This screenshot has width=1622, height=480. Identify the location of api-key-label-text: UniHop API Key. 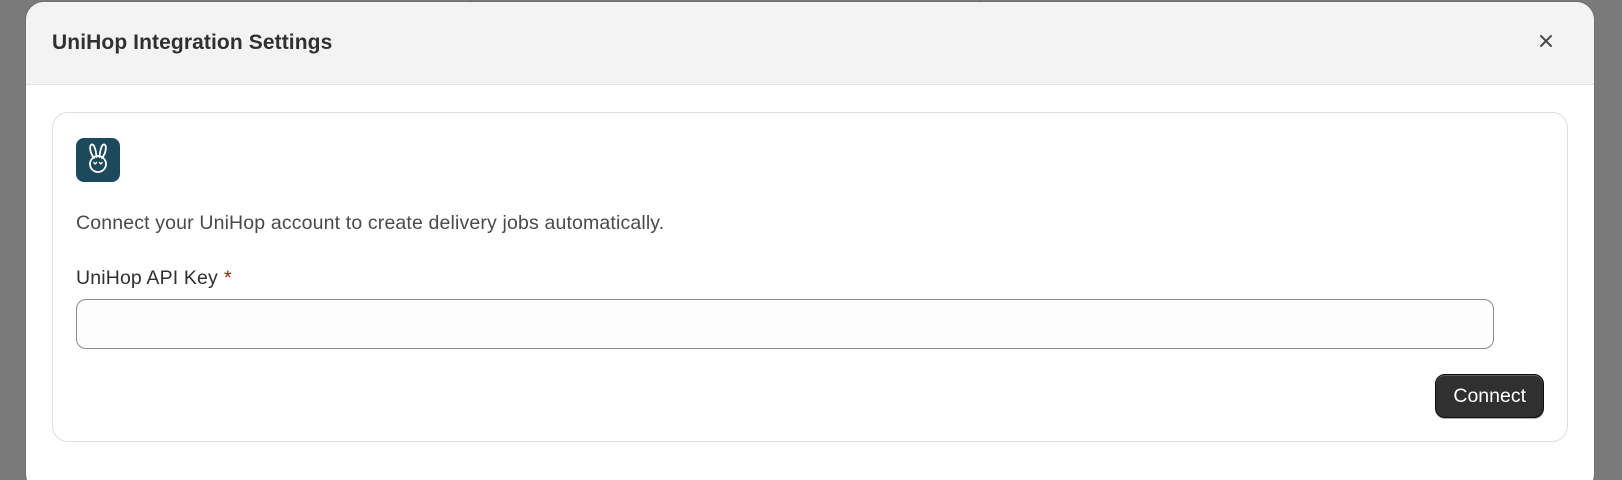
(147, 278).